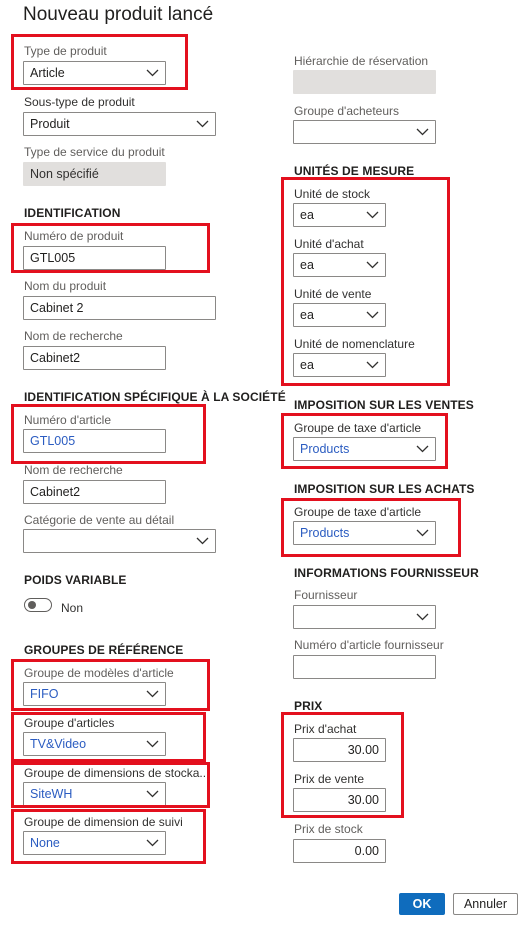 The height and width of the screenshot is (937, 532). I want to click on bom-unit-value: ea, so click(307, 365).